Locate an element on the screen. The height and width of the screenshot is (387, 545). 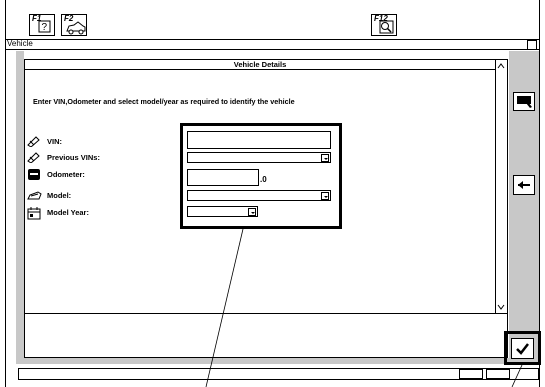
model-label: Model: is located at coordinates (59, 195).